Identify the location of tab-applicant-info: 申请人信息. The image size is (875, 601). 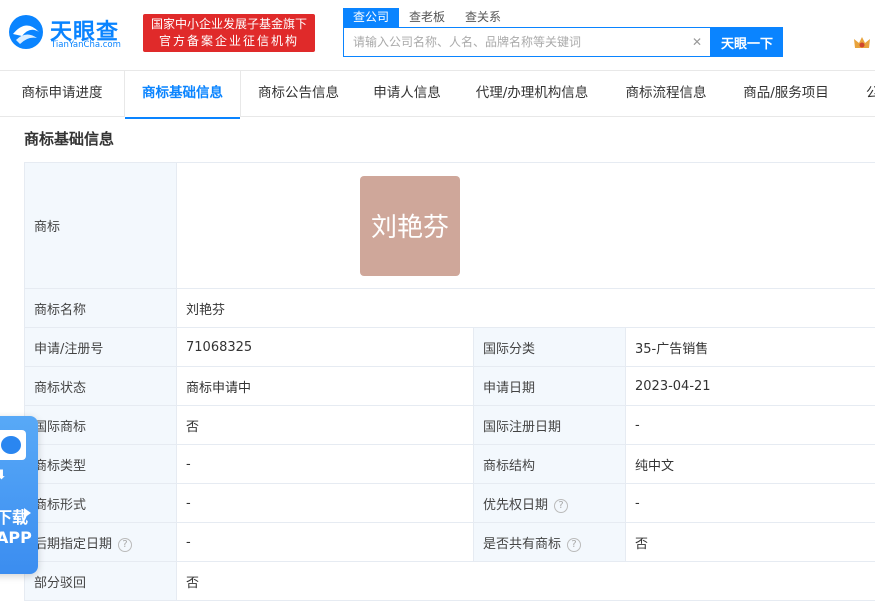
(407, 94).